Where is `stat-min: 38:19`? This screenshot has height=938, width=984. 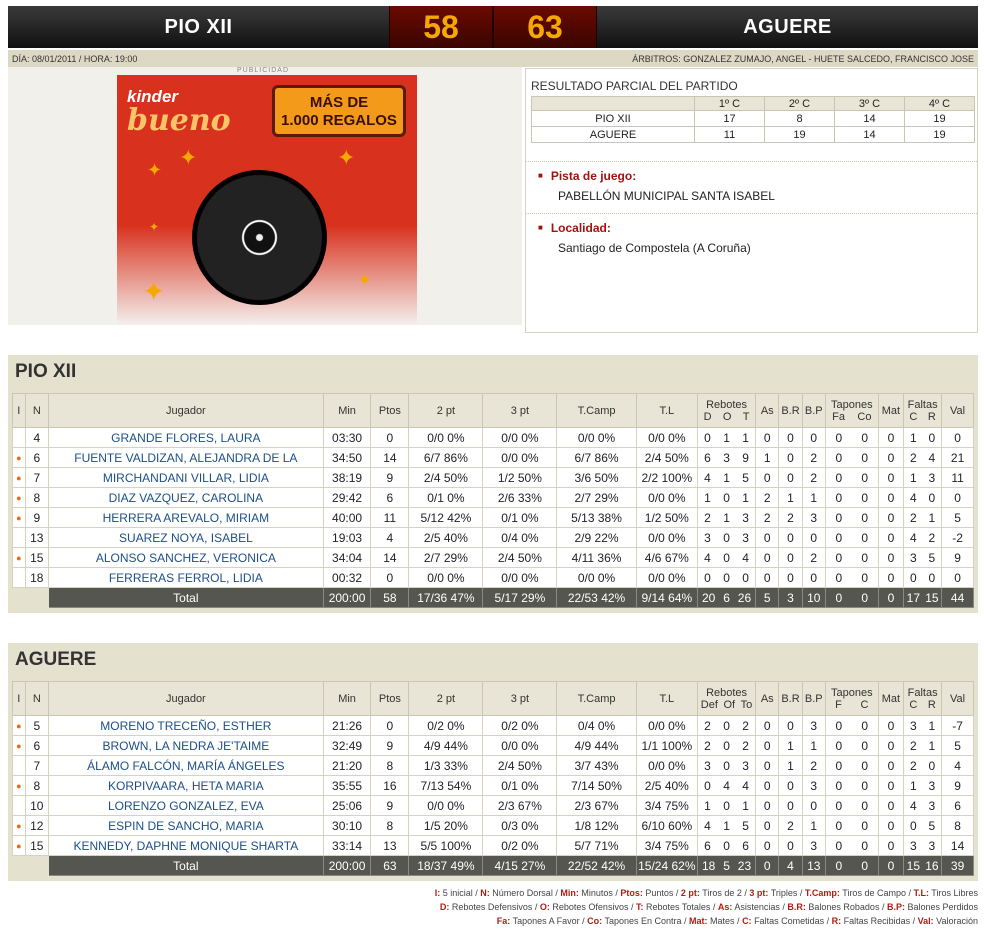
stat-min: 38:19 is located at coordinates (347, 477).